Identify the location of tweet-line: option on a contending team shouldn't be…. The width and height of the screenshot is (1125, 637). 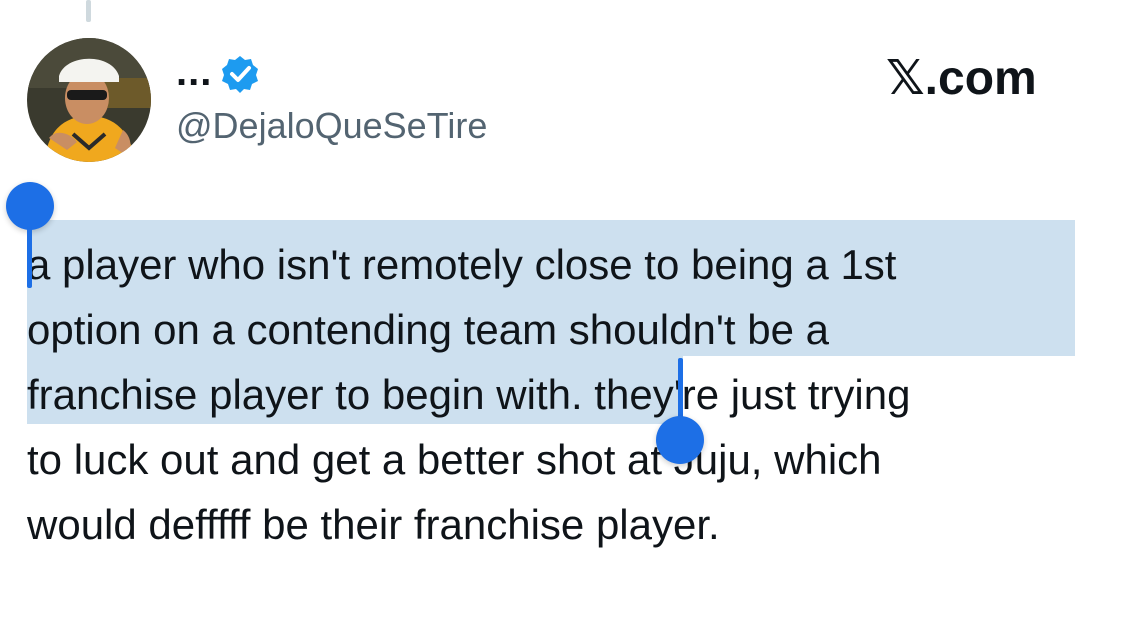
(428, 329).